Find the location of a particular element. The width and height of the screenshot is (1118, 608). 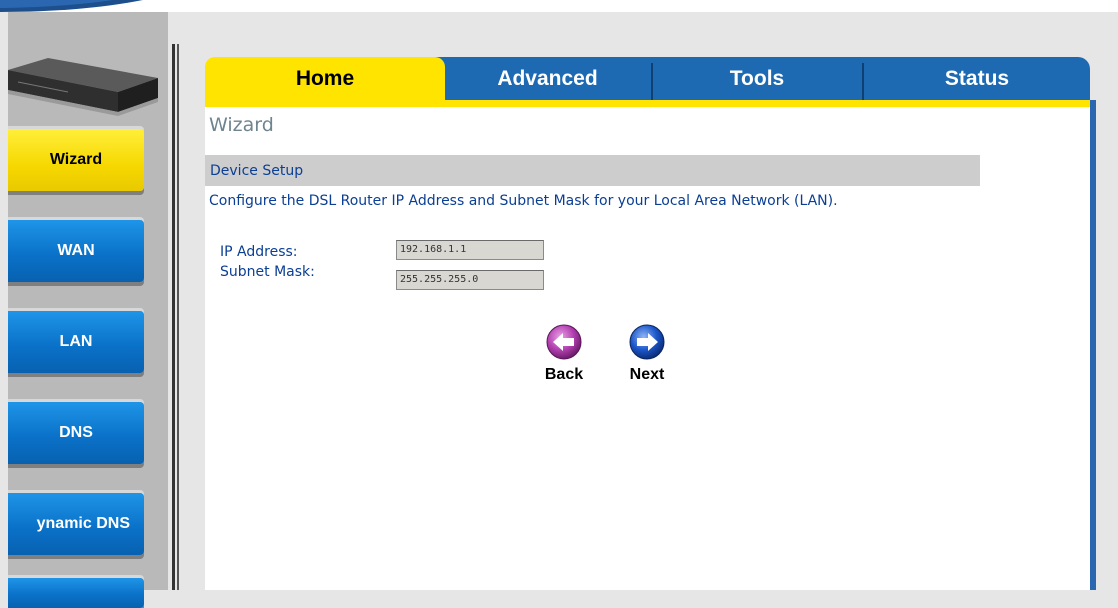

sidebar-item-wizard: Wizard is located at coordinates (76, 160).